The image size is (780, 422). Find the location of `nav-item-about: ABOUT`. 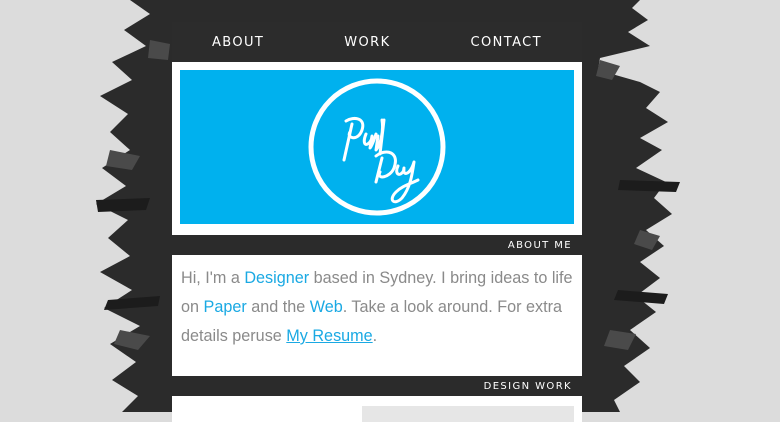

nav-item-about: ABOUT is located at coordinates (238, 42).